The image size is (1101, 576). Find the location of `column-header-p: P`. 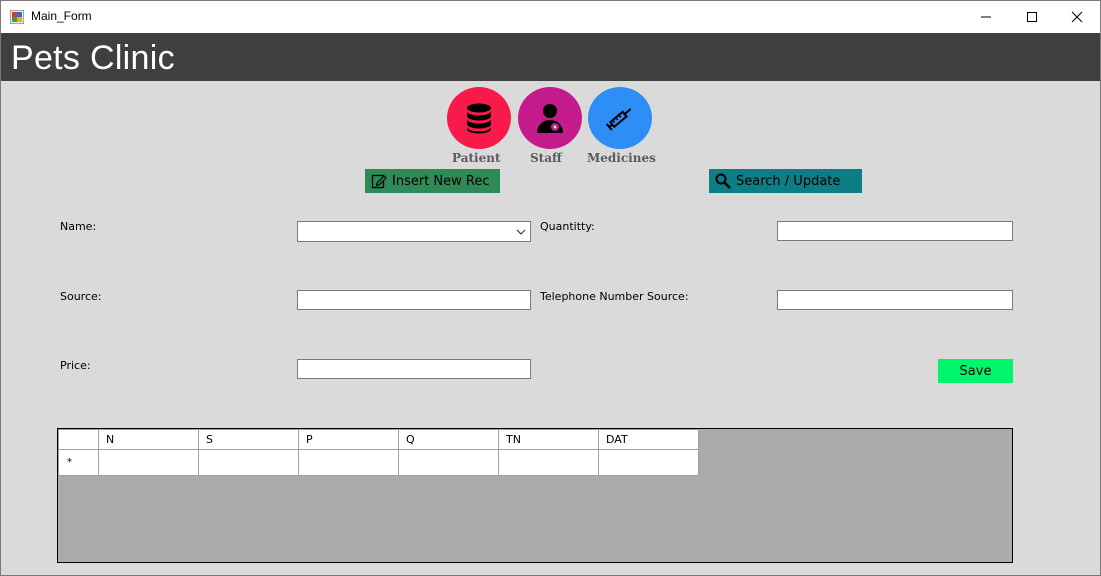

column-header-p: P is located at coordinates (348, 439).